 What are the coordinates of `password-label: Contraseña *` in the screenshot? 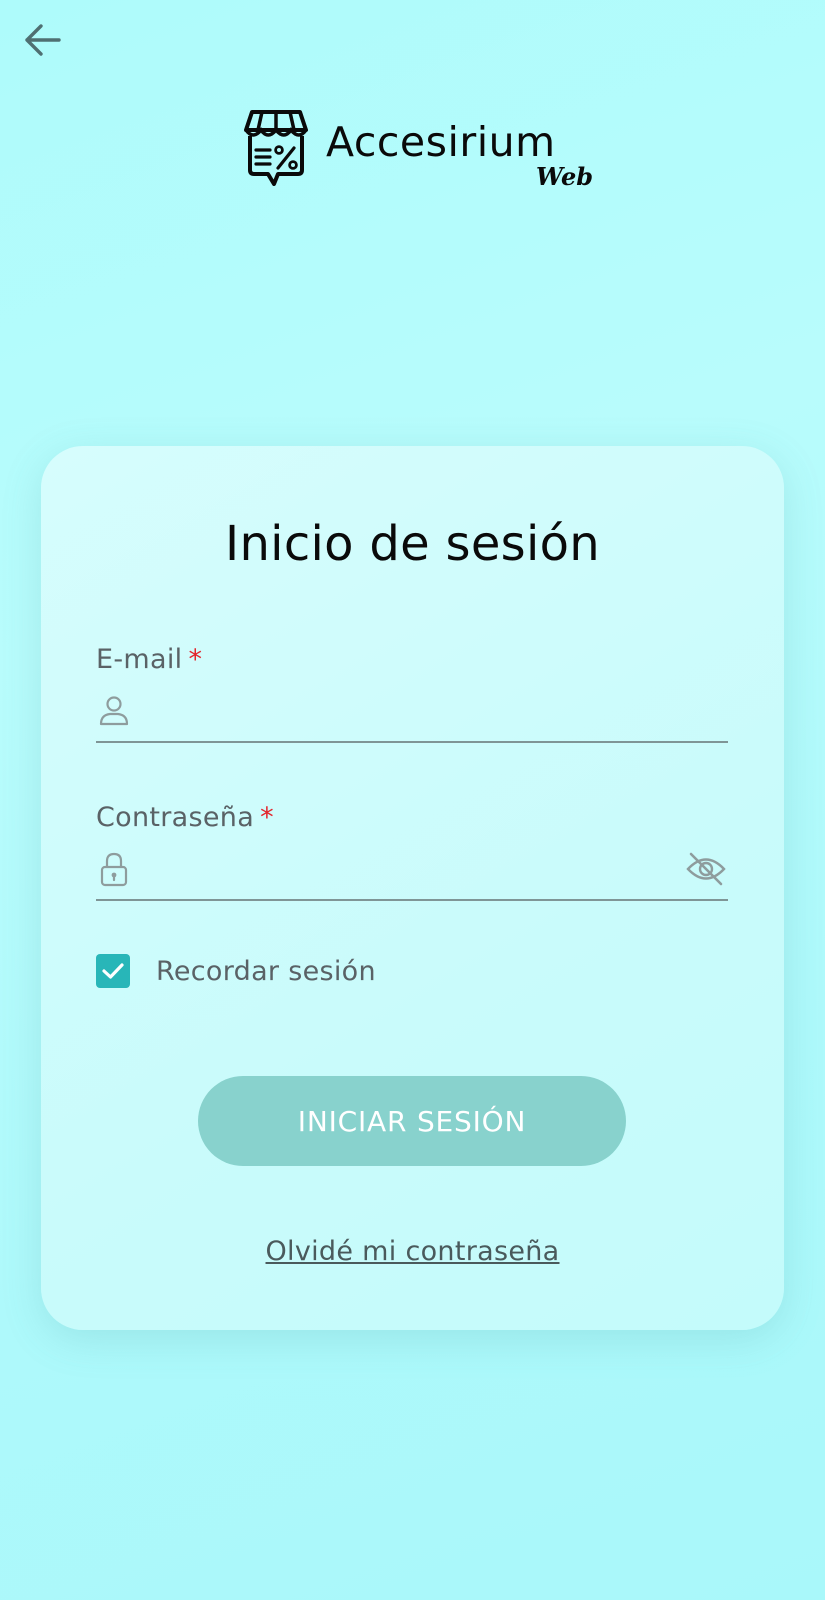 It's located at (185, 817).